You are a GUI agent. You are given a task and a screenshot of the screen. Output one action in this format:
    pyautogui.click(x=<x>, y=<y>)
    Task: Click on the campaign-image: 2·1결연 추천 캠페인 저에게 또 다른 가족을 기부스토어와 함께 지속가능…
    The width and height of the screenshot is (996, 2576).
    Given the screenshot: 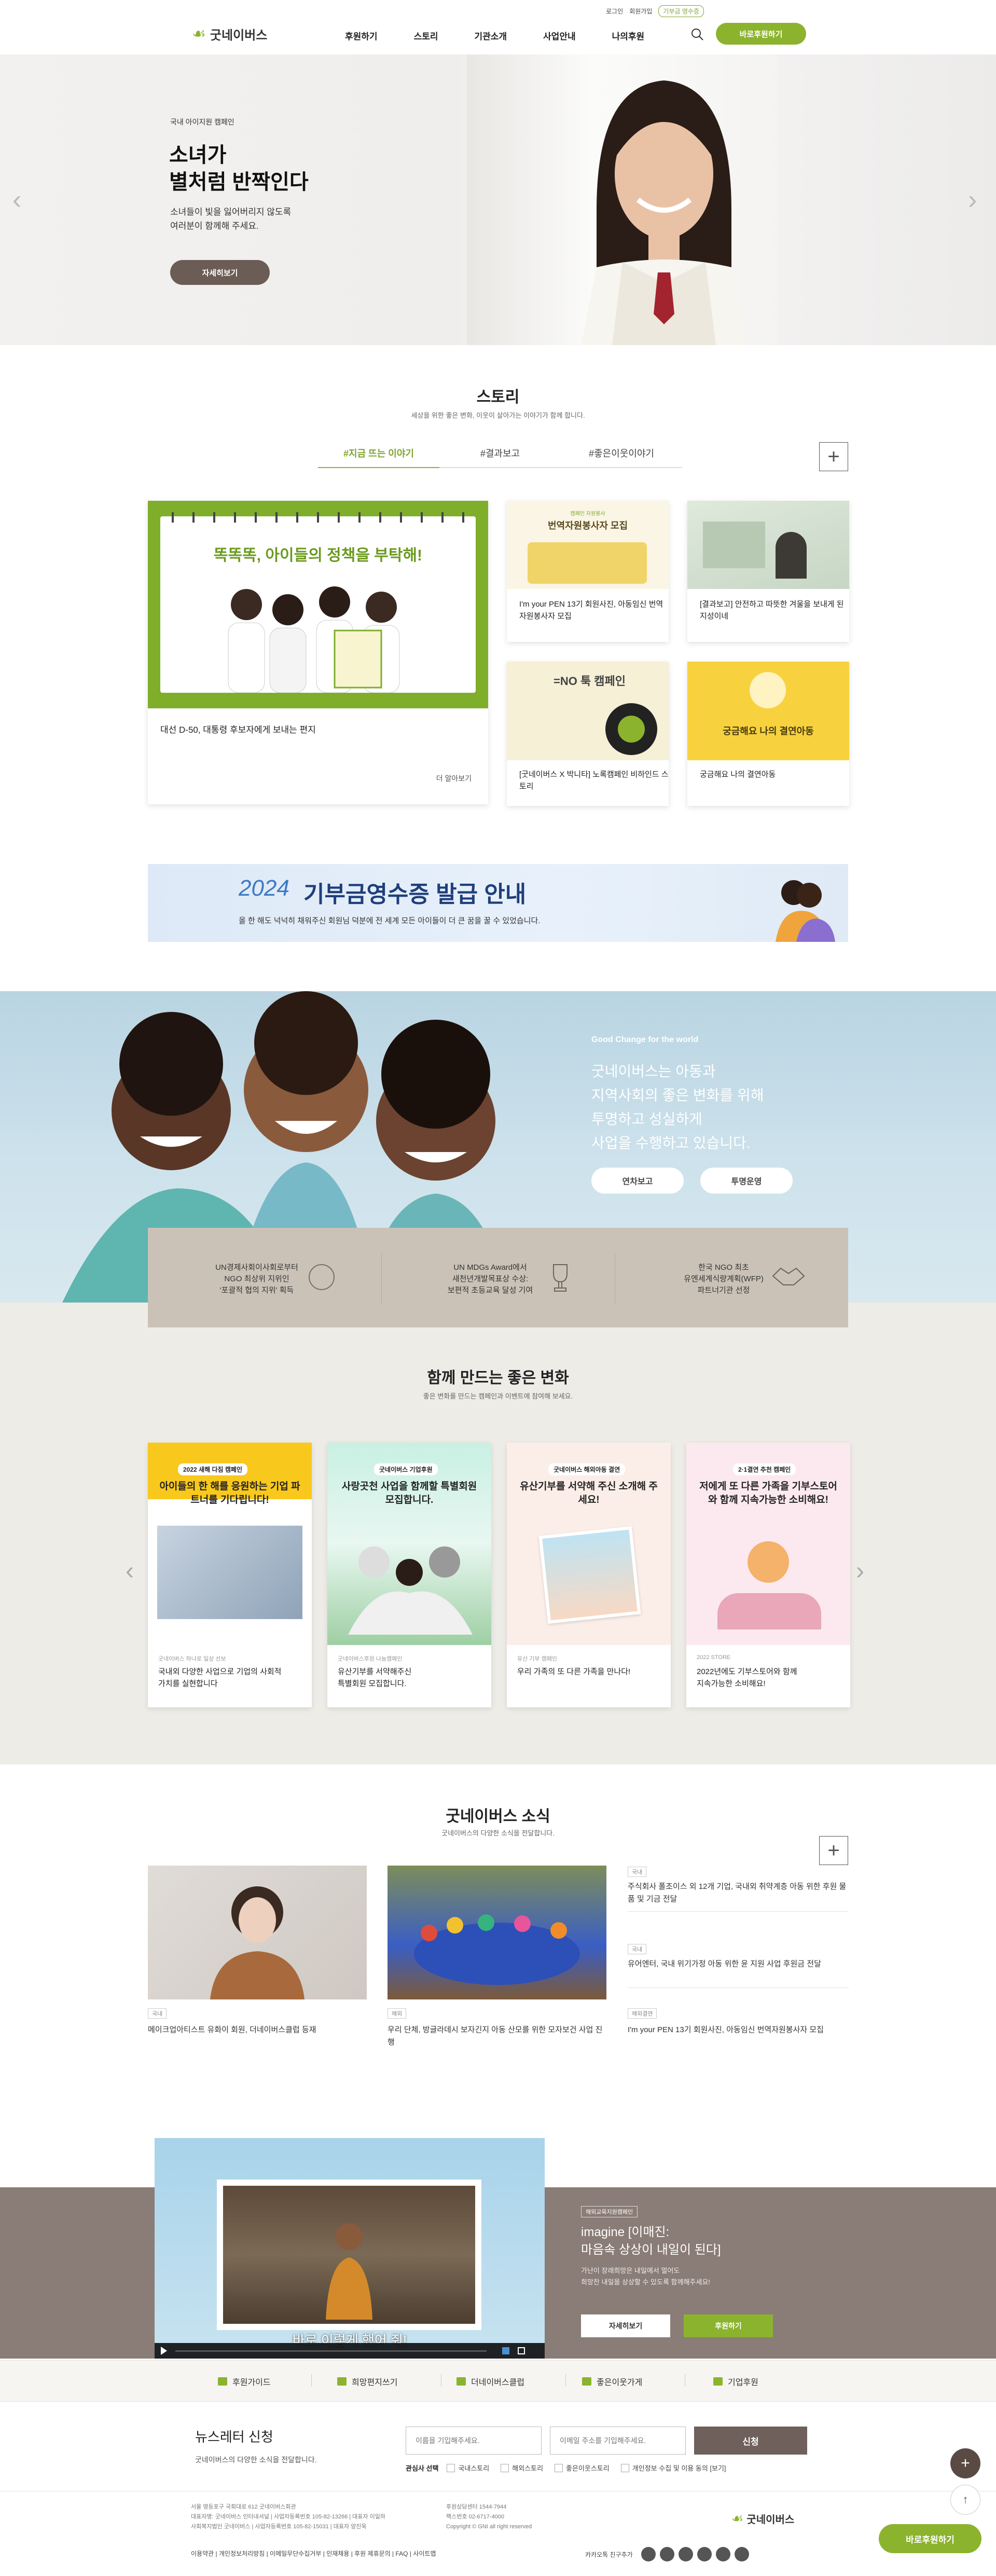 What is the action you would take?
    pyautogui.click(x=768, y=1544)
    